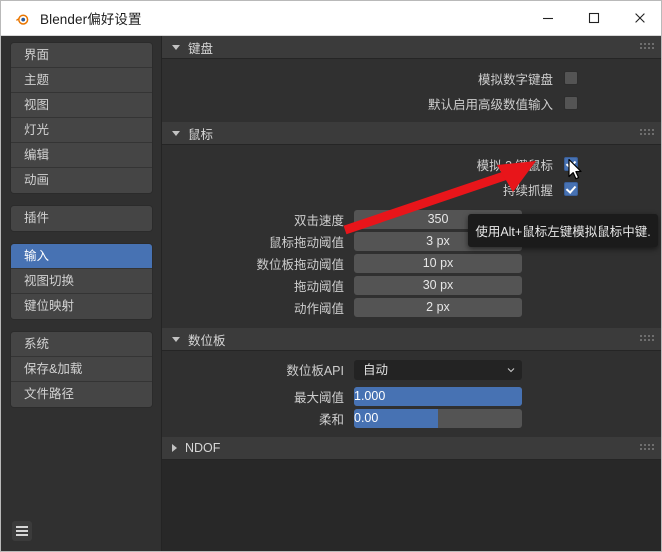 The height and width of the screenshot is (552, 662). Describe the element at coordinates (438, 285) in the screenshot. I see `input-drag-threshold: 30 px` at that location.